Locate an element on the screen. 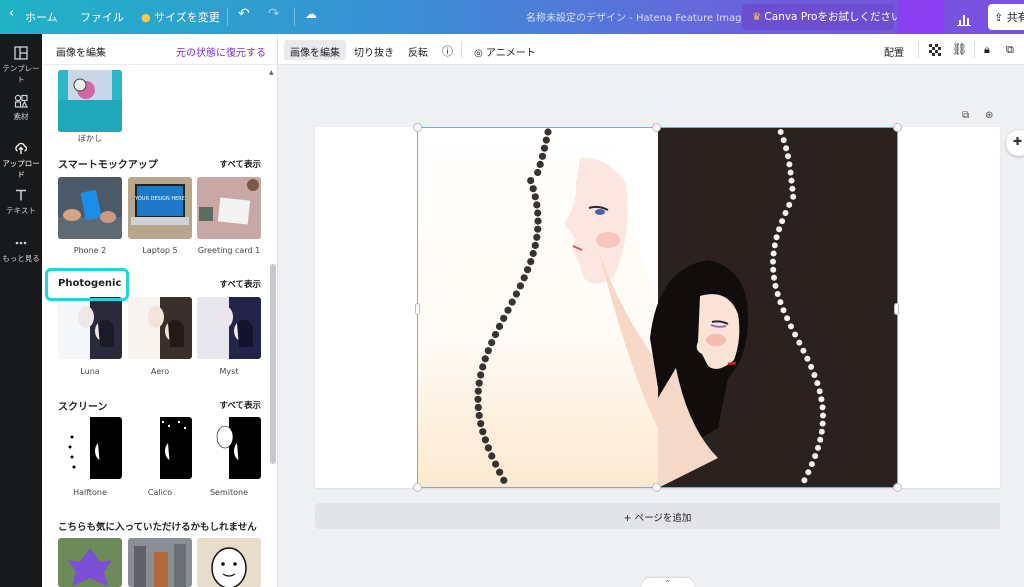  rail-item-text: テキスト is located at coordinates (21, 202).